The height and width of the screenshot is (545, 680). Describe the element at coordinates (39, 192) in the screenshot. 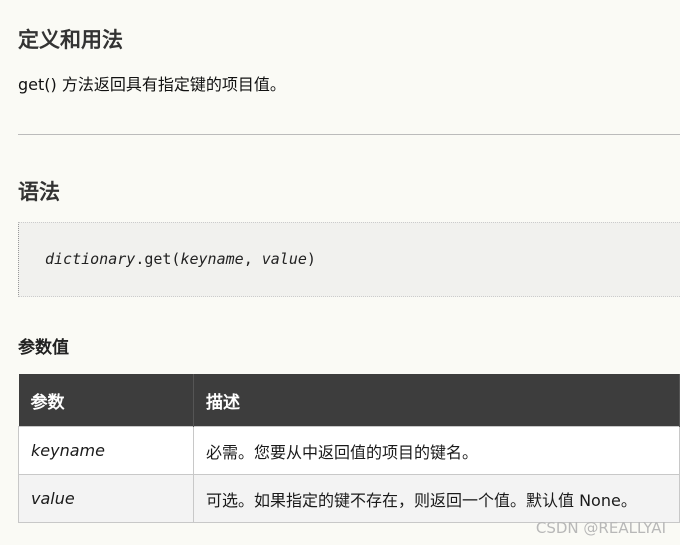

I see `syntax-heading: 语法` at that location.